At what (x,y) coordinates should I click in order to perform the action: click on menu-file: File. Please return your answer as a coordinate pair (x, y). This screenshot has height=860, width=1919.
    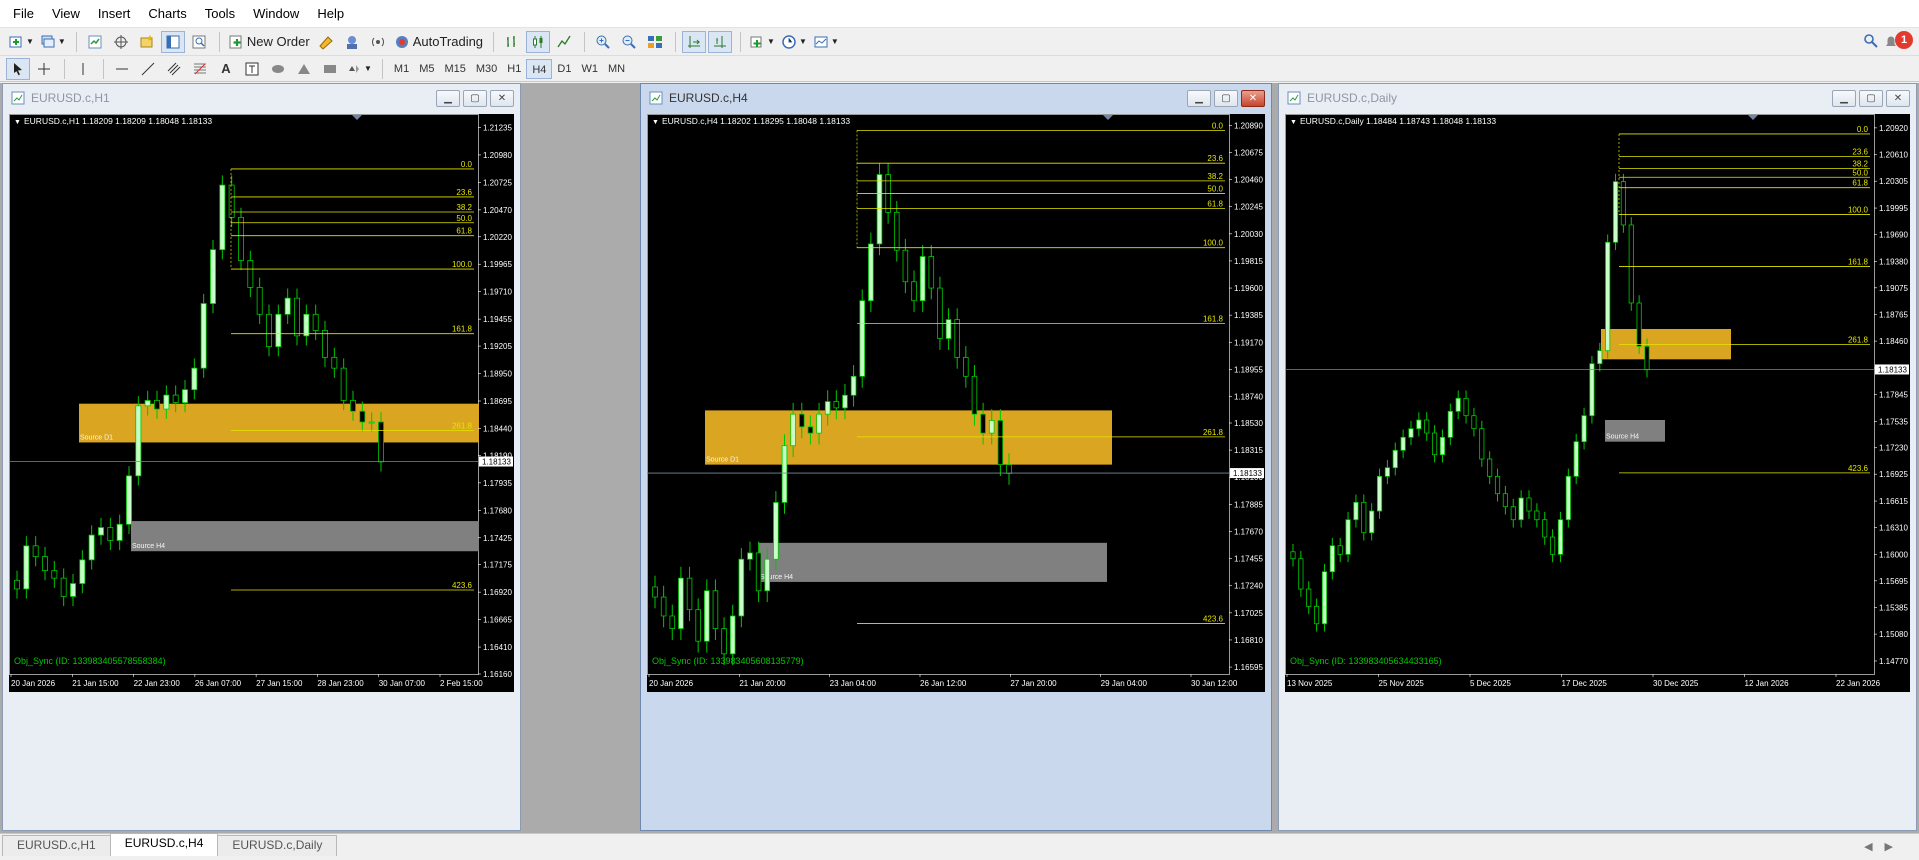
    Looking at the image, I should click on (23, 14).